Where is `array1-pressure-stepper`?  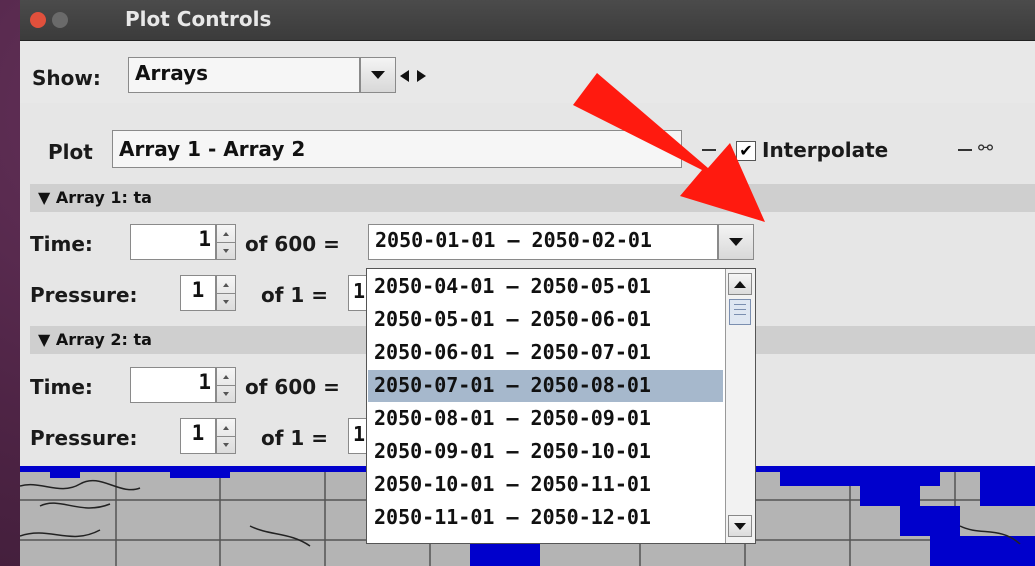
array1-pressure-stepper is located at coordinates (226, 293).